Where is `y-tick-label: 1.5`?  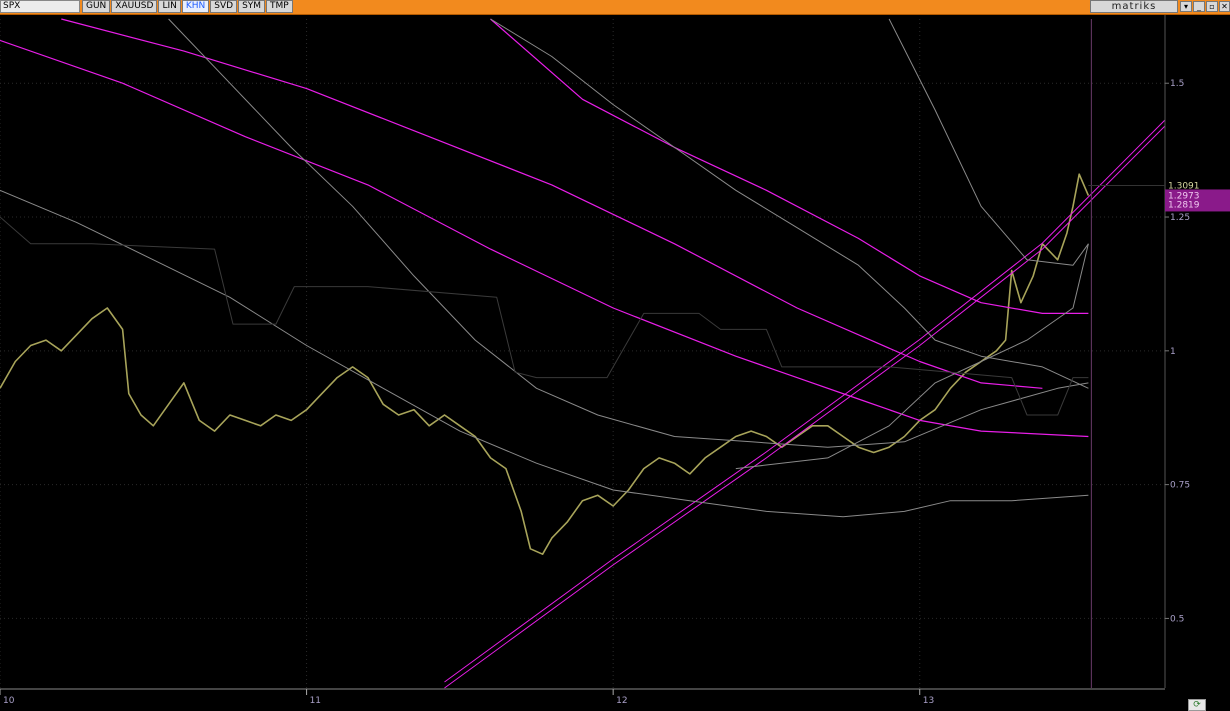
y-tick-label: 1.5 is located at coordinates (1177, 84).